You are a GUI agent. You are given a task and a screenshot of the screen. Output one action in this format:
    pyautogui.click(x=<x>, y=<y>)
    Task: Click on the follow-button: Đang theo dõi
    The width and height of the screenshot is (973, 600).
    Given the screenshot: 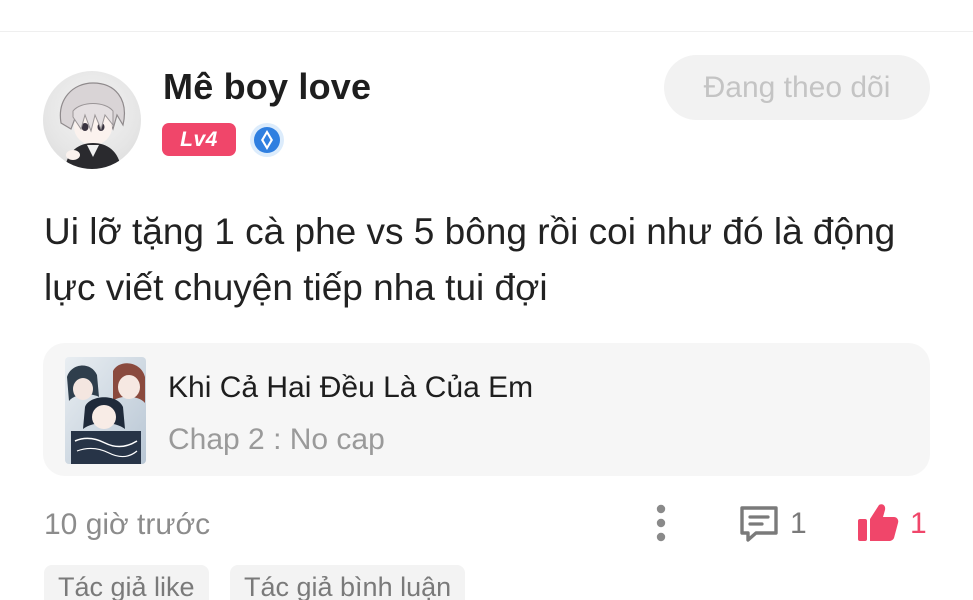 What is the action you would take?
    pyautogui.click(x=797, y=87)
    